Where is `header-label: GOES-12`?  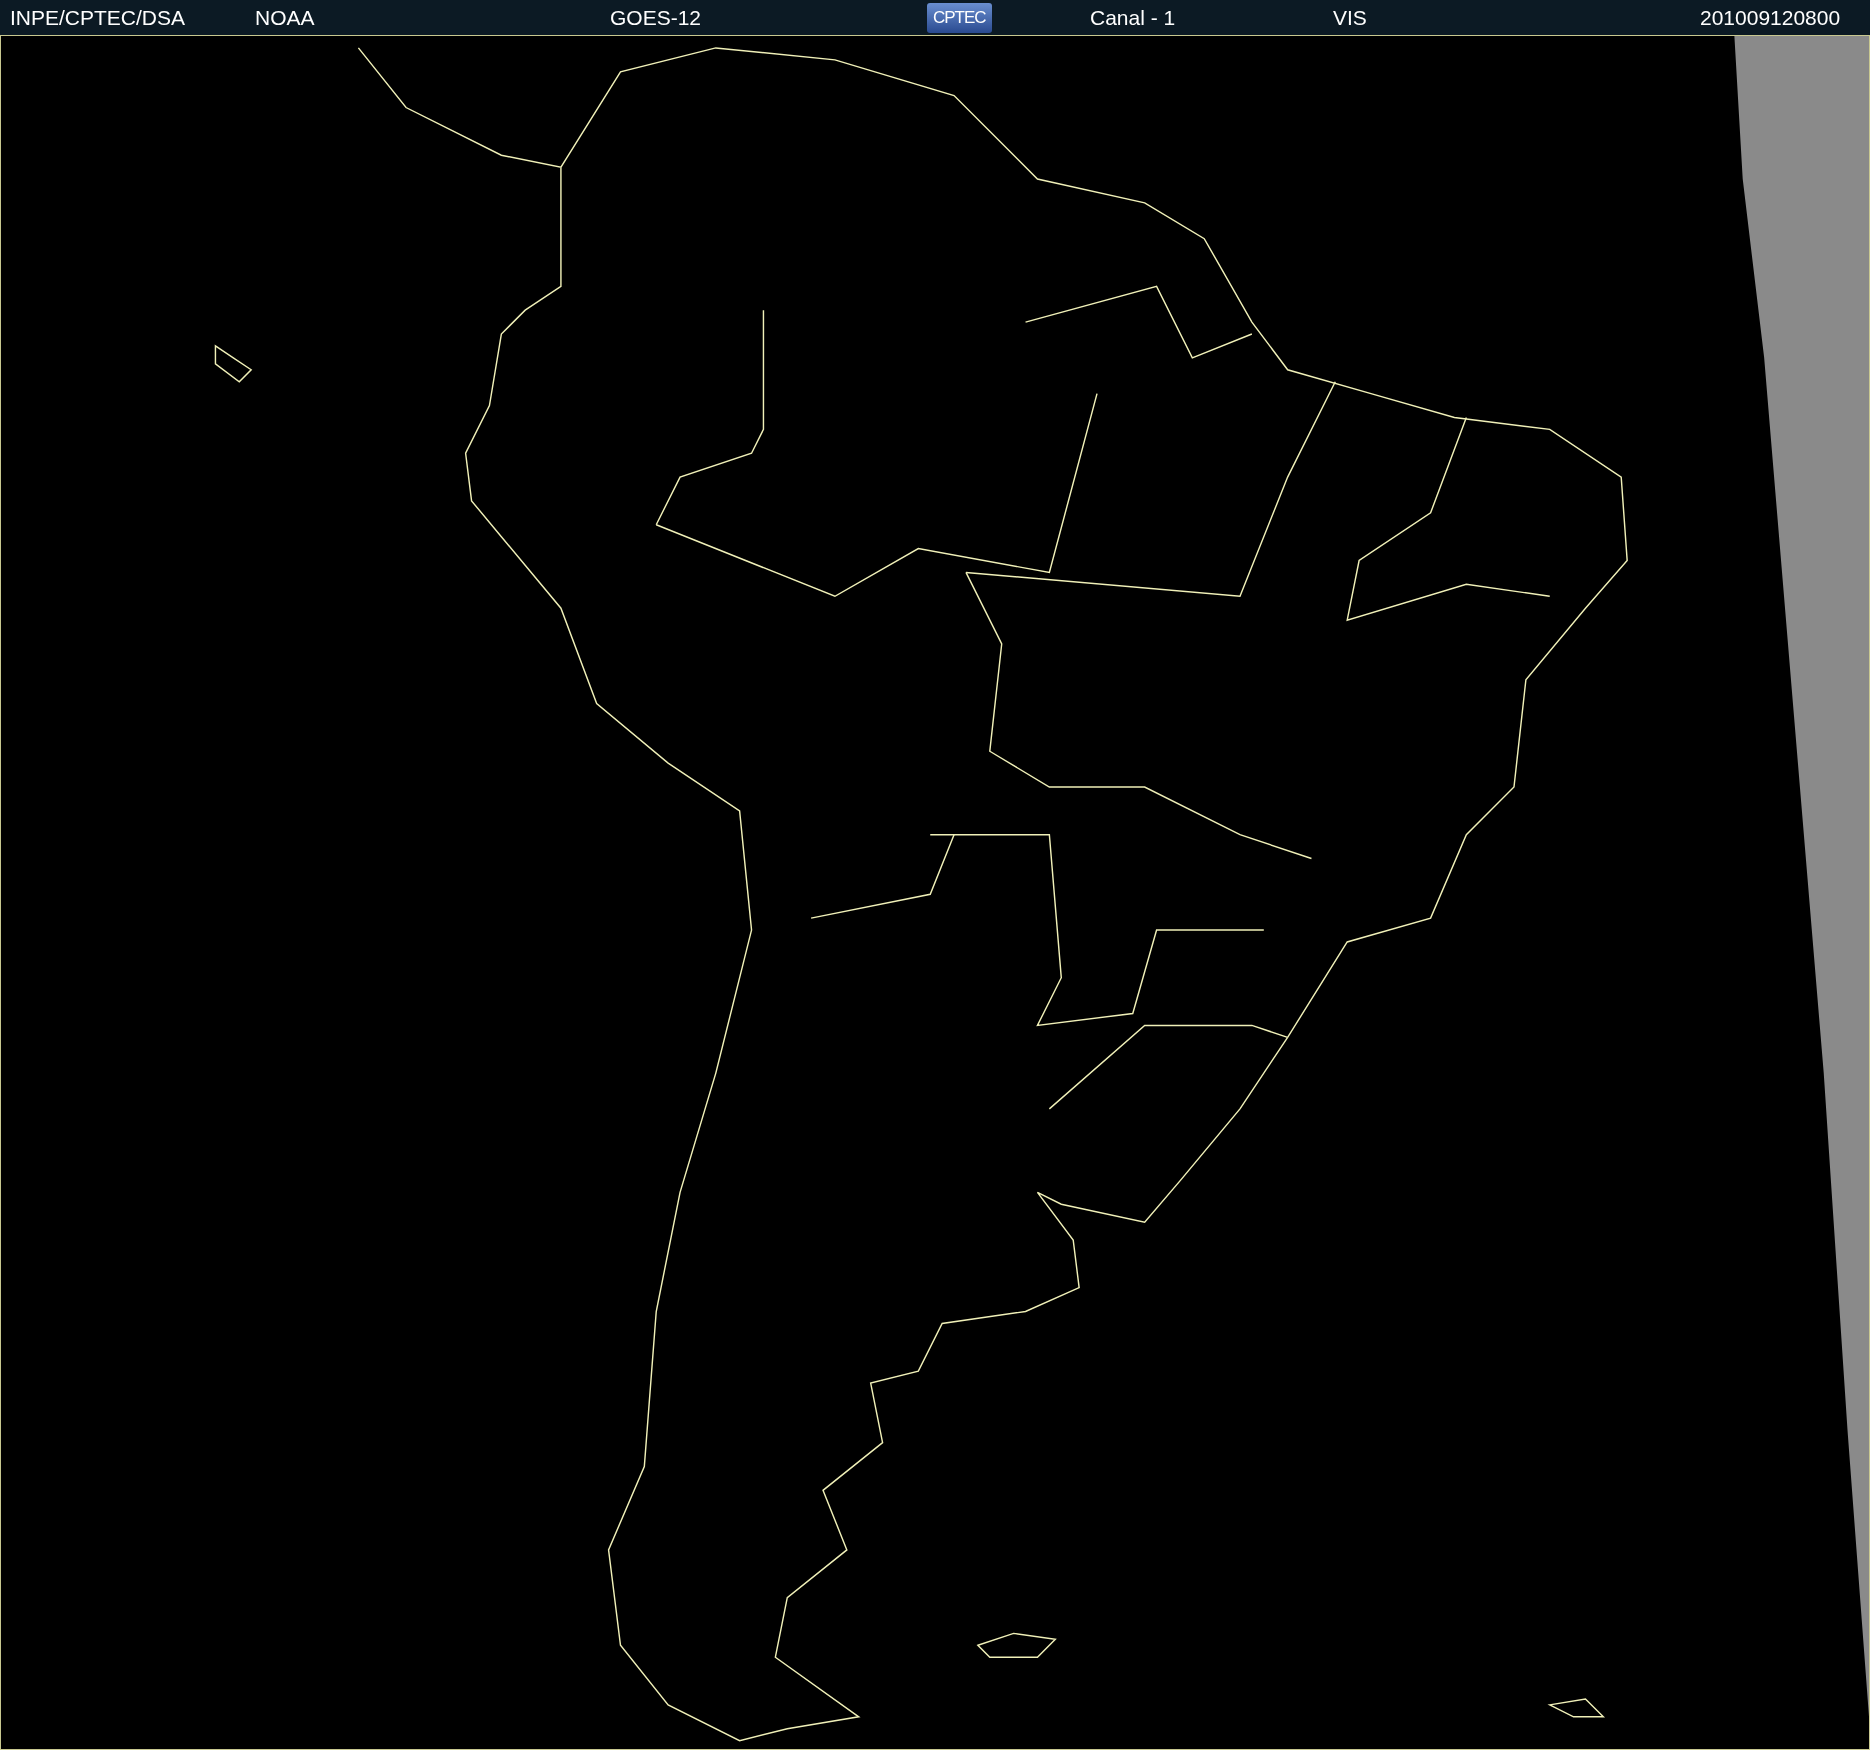 header-label: GOES-12 is located at coordinates (656, 17).